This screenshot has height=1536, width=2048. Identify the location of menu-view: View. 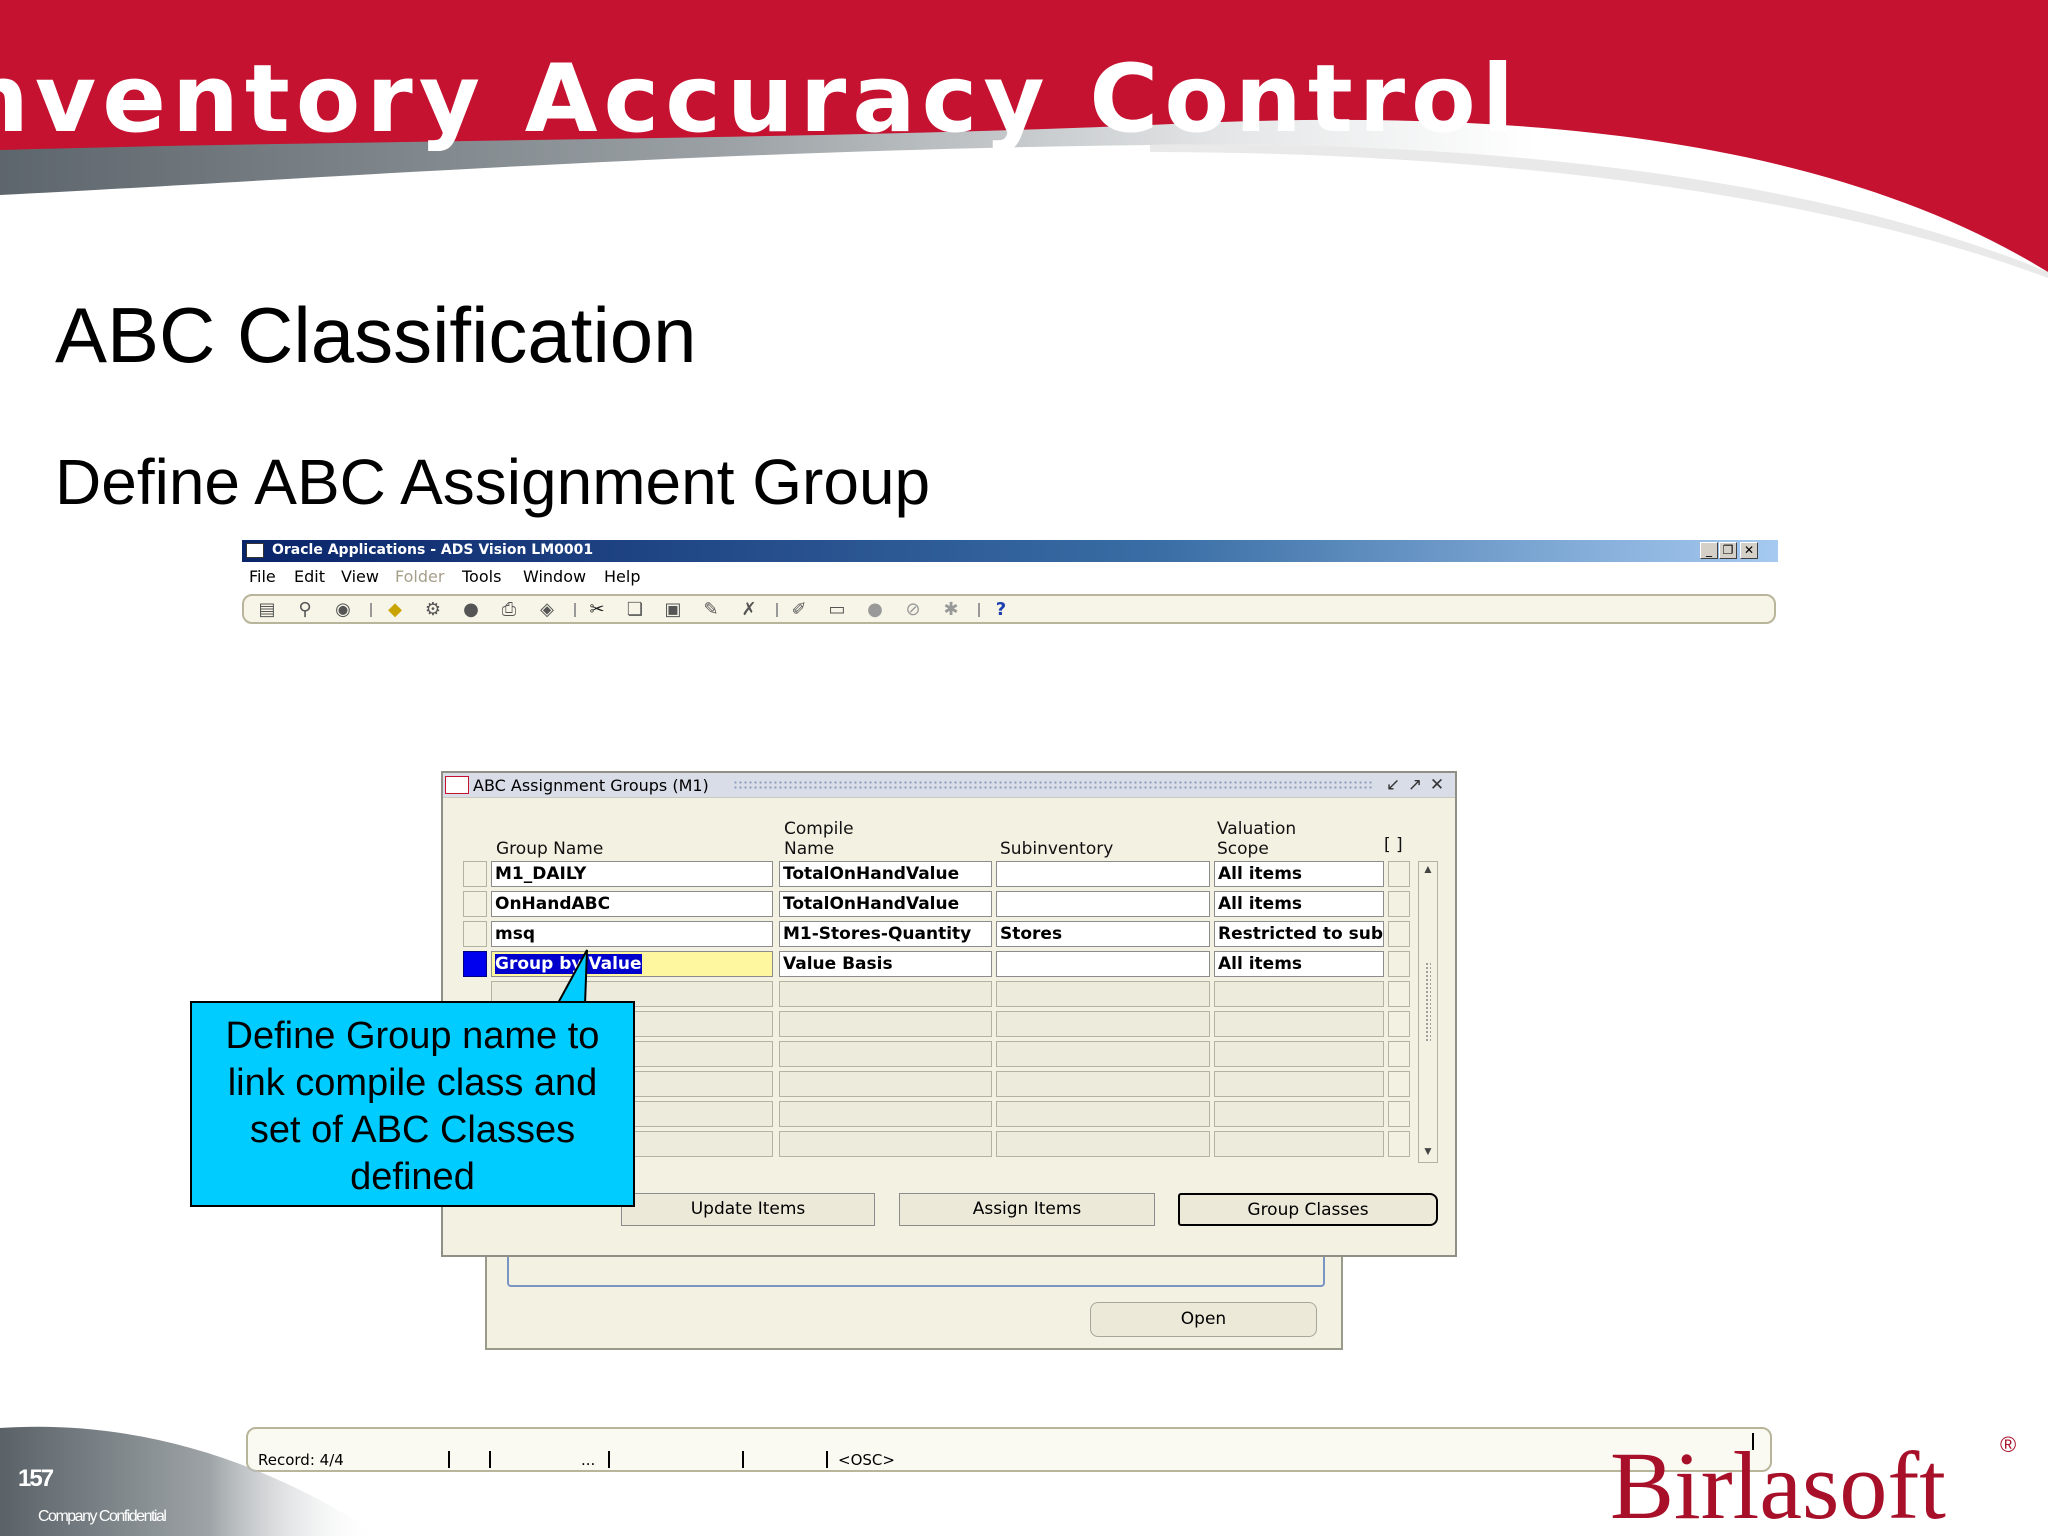
(360, 576).